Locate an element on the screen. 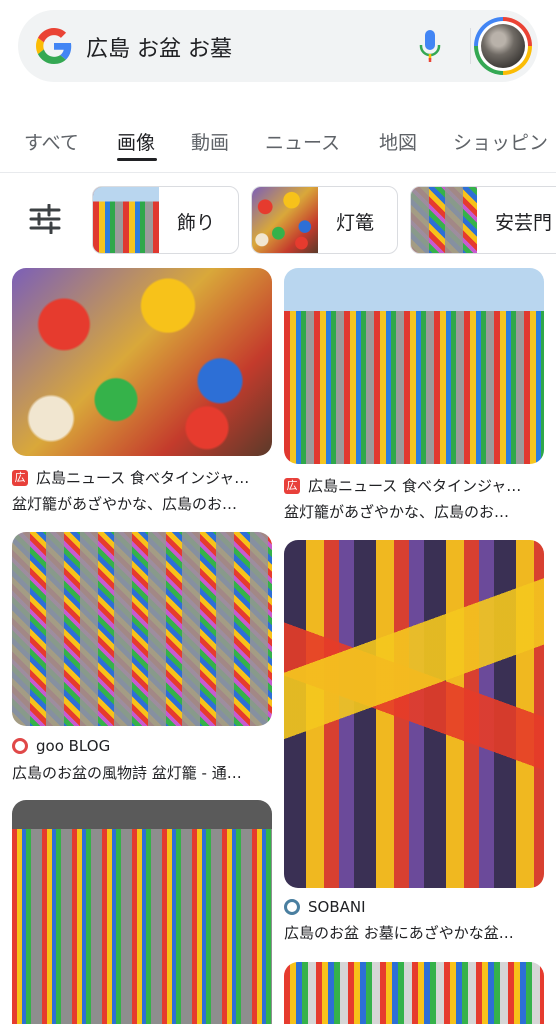 The width and height of the screenshot is (556, 1024). search-divider is located at coordinates (470, 46).